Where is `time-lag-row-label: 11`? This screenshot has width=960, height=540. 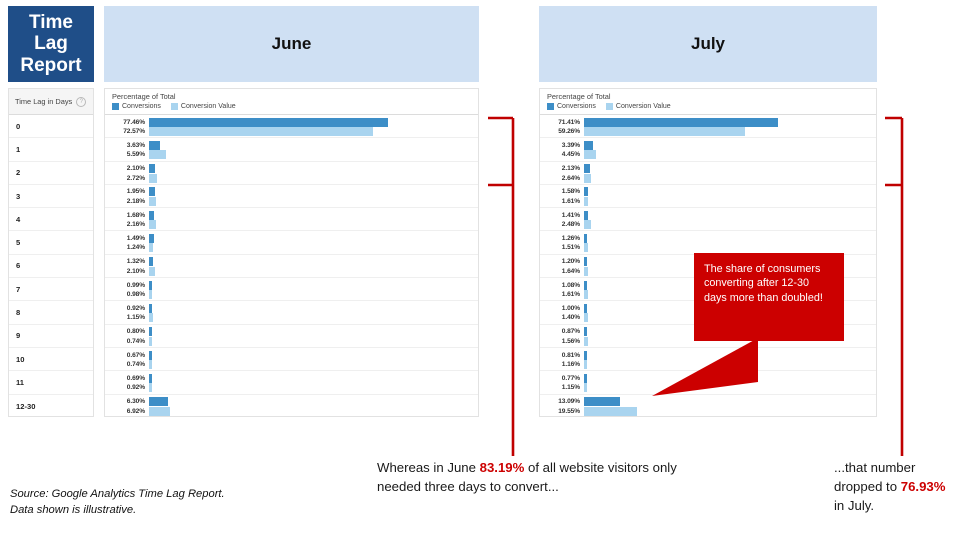 time-lag-row-label: 11 is located at coordinates (51, 383).